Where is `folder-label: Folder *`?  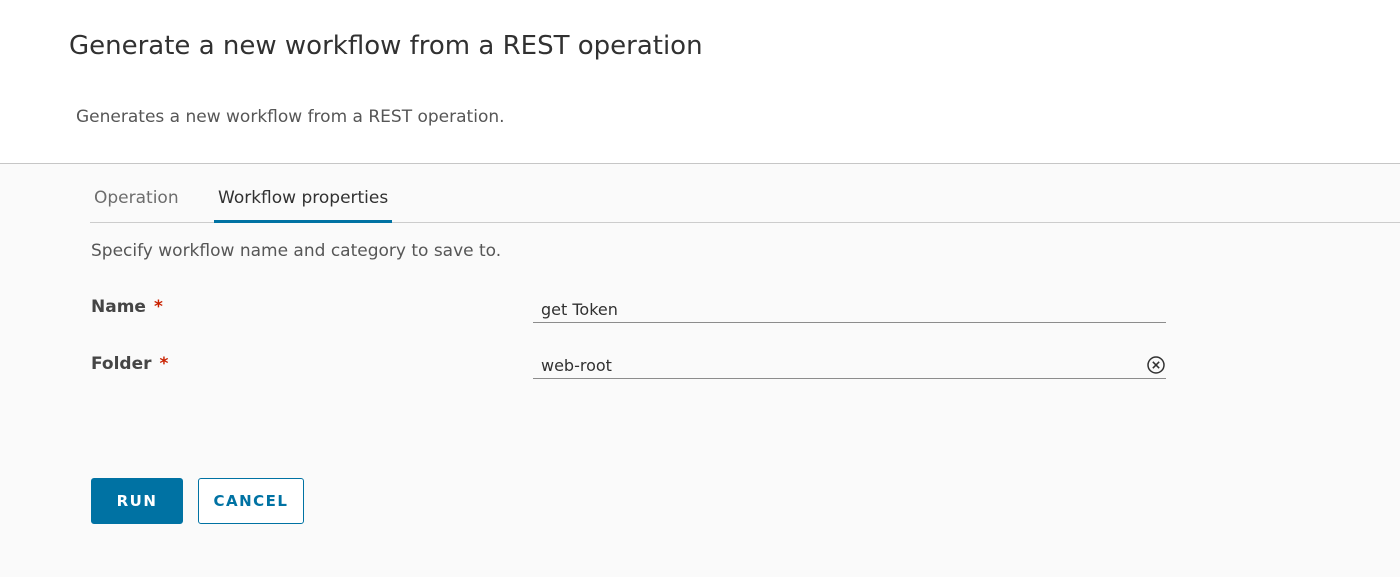 folder-label: Folder * is located at coordinates (129, 364).